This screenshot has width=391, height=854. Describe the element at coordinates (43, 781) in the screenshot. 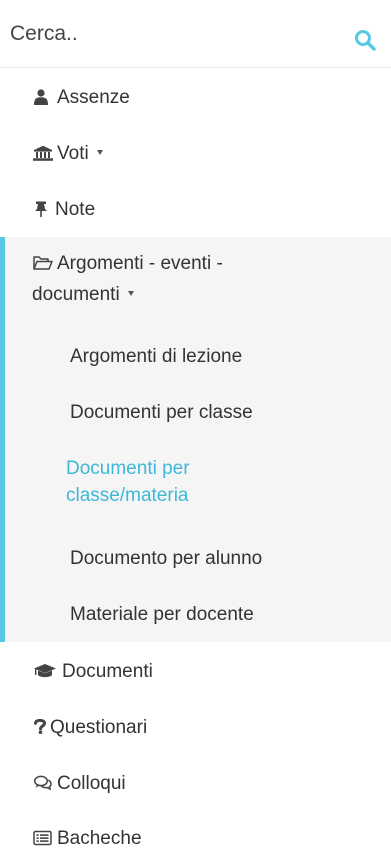

I see `comments-icon` at that location.